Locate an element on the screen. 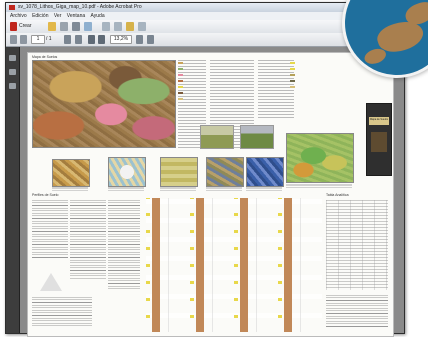  arrow-up-icon is located at coordinates (13, 39).